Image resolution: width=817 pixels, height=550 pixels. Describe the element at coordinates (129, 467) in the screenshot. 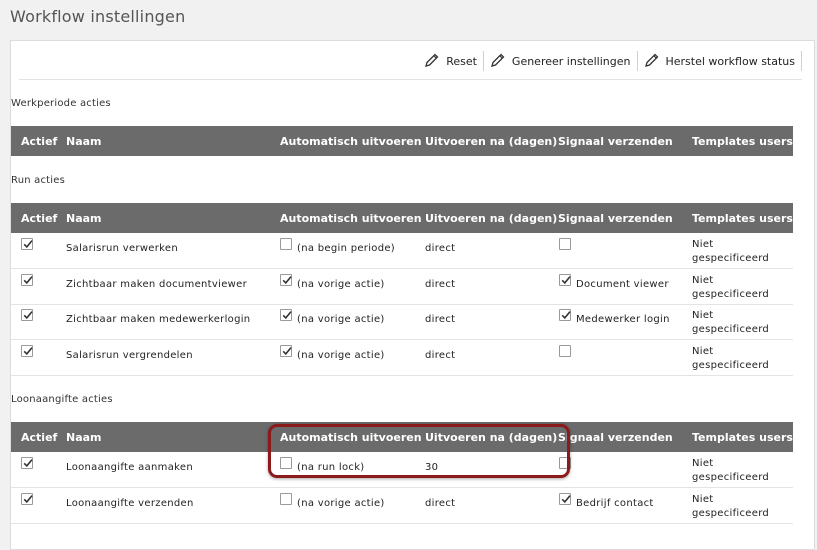

I see `action-name: Loonaangifte aanmaken` at that location.